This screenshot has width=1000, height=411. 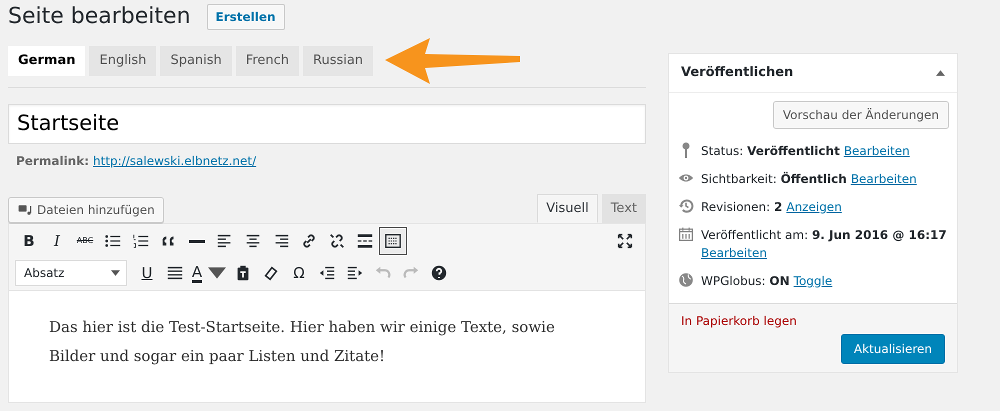 I want to click on add-media-button: Dateien hinzufügen, so click(x=86, y=210).